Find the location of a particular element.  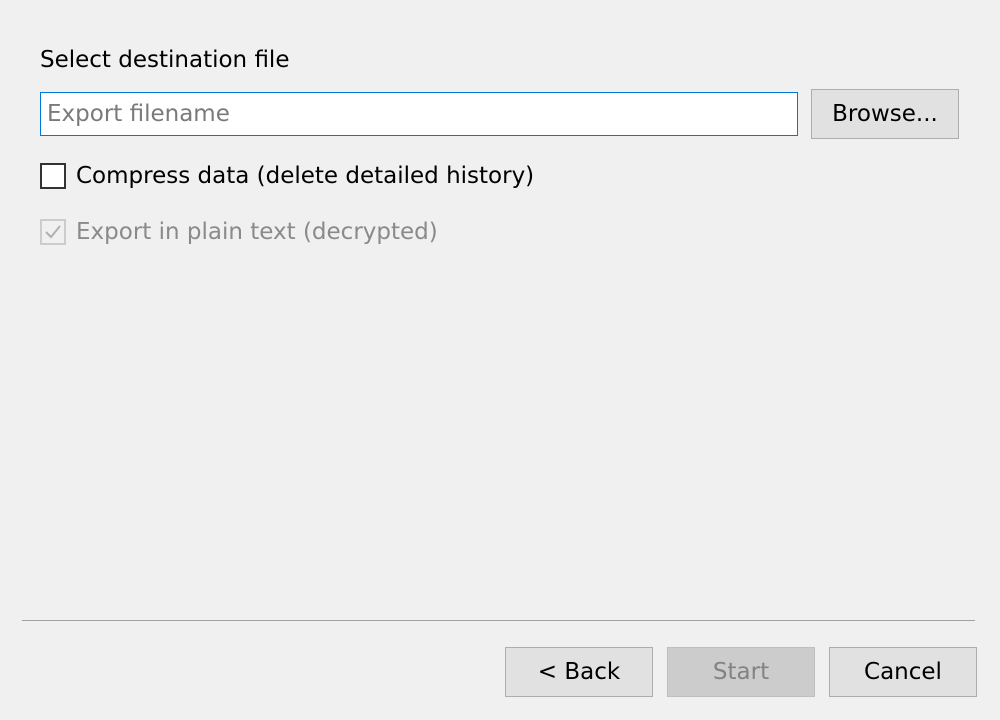

plain-text-checkbox is located at coordinates (53, 232).